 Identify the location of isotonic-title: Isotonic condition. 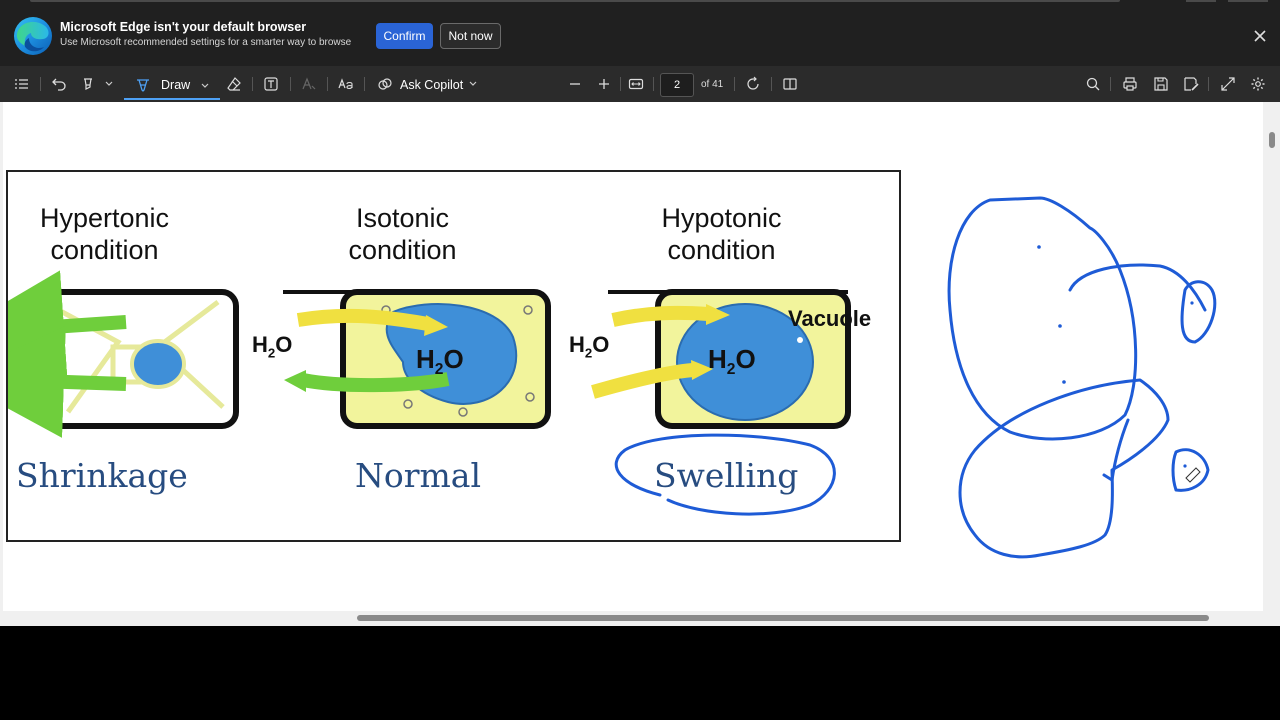
(402, 234).